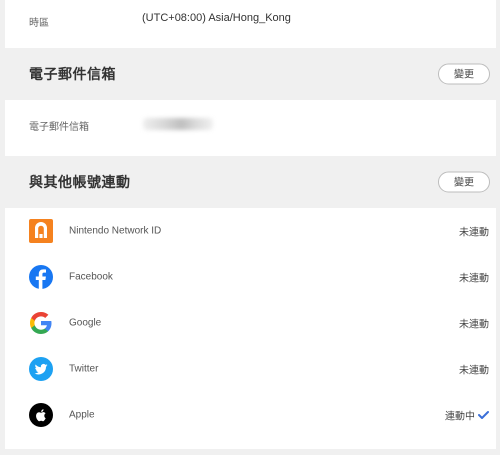 This screenshot has height=455, width=500. Describe the element at coordinates (460, 417) in the screenshot. I see `link-status-text: 連動中` at that location.